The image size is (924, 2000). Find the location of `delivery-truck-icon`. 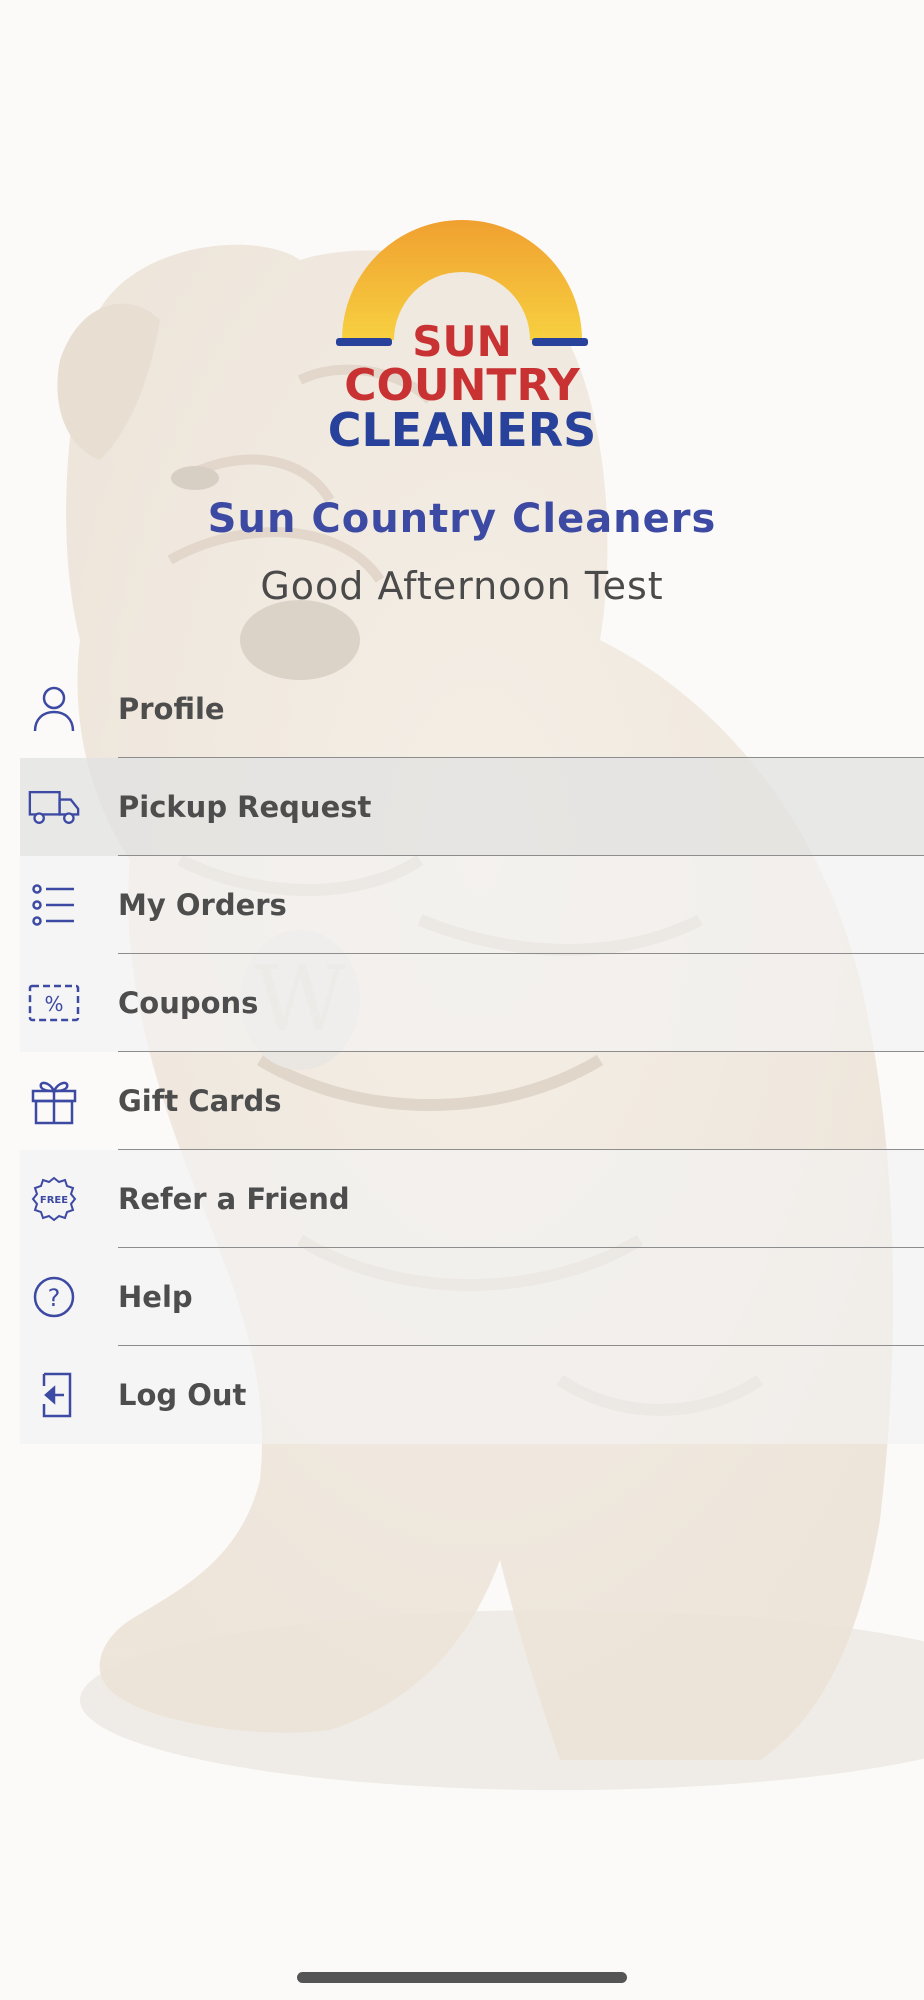

delivery-truck-icon is located at coordinates (54, 807).